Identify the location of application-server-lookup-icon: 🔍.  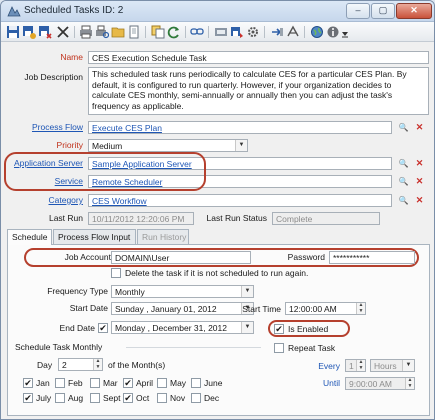
(403, 163).